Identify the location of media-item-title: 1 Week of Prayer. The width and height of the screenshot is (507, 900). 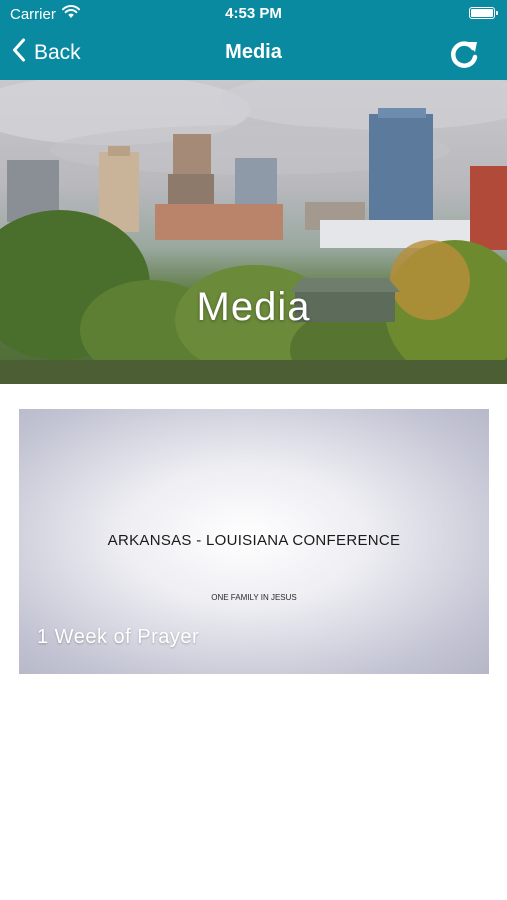
(118, 637).